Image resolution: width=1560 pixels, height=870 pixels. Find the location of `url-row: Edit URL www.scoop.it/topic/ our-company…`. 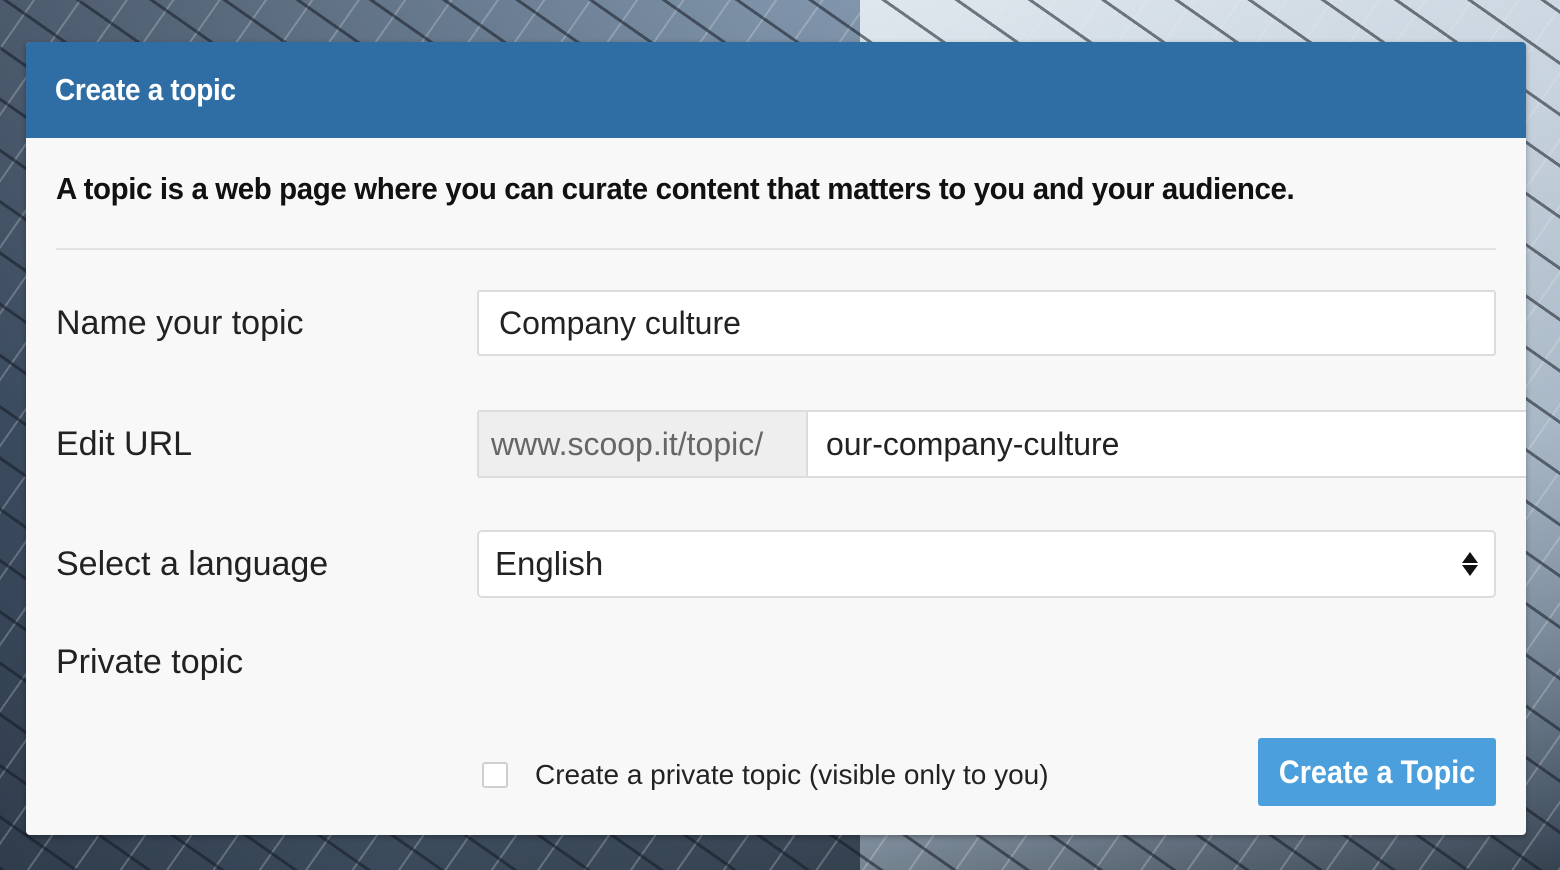

url-row: Edit URL www.scoop.it/topic/ our-company… is located at coordinates (791, 444).